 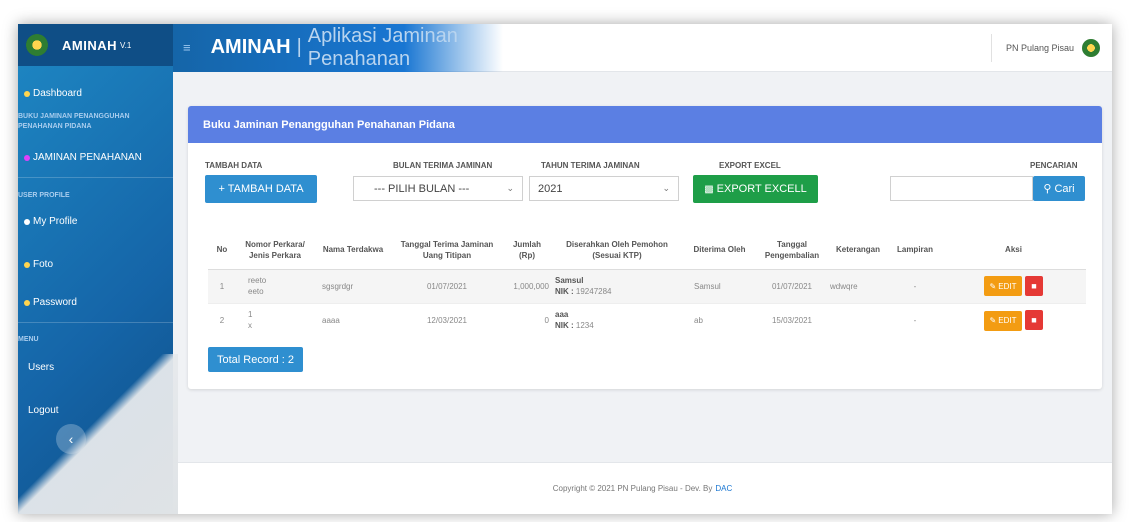 I want to click on sidebar-item-dashboard: Dashboard, so click(x=95, y=93).